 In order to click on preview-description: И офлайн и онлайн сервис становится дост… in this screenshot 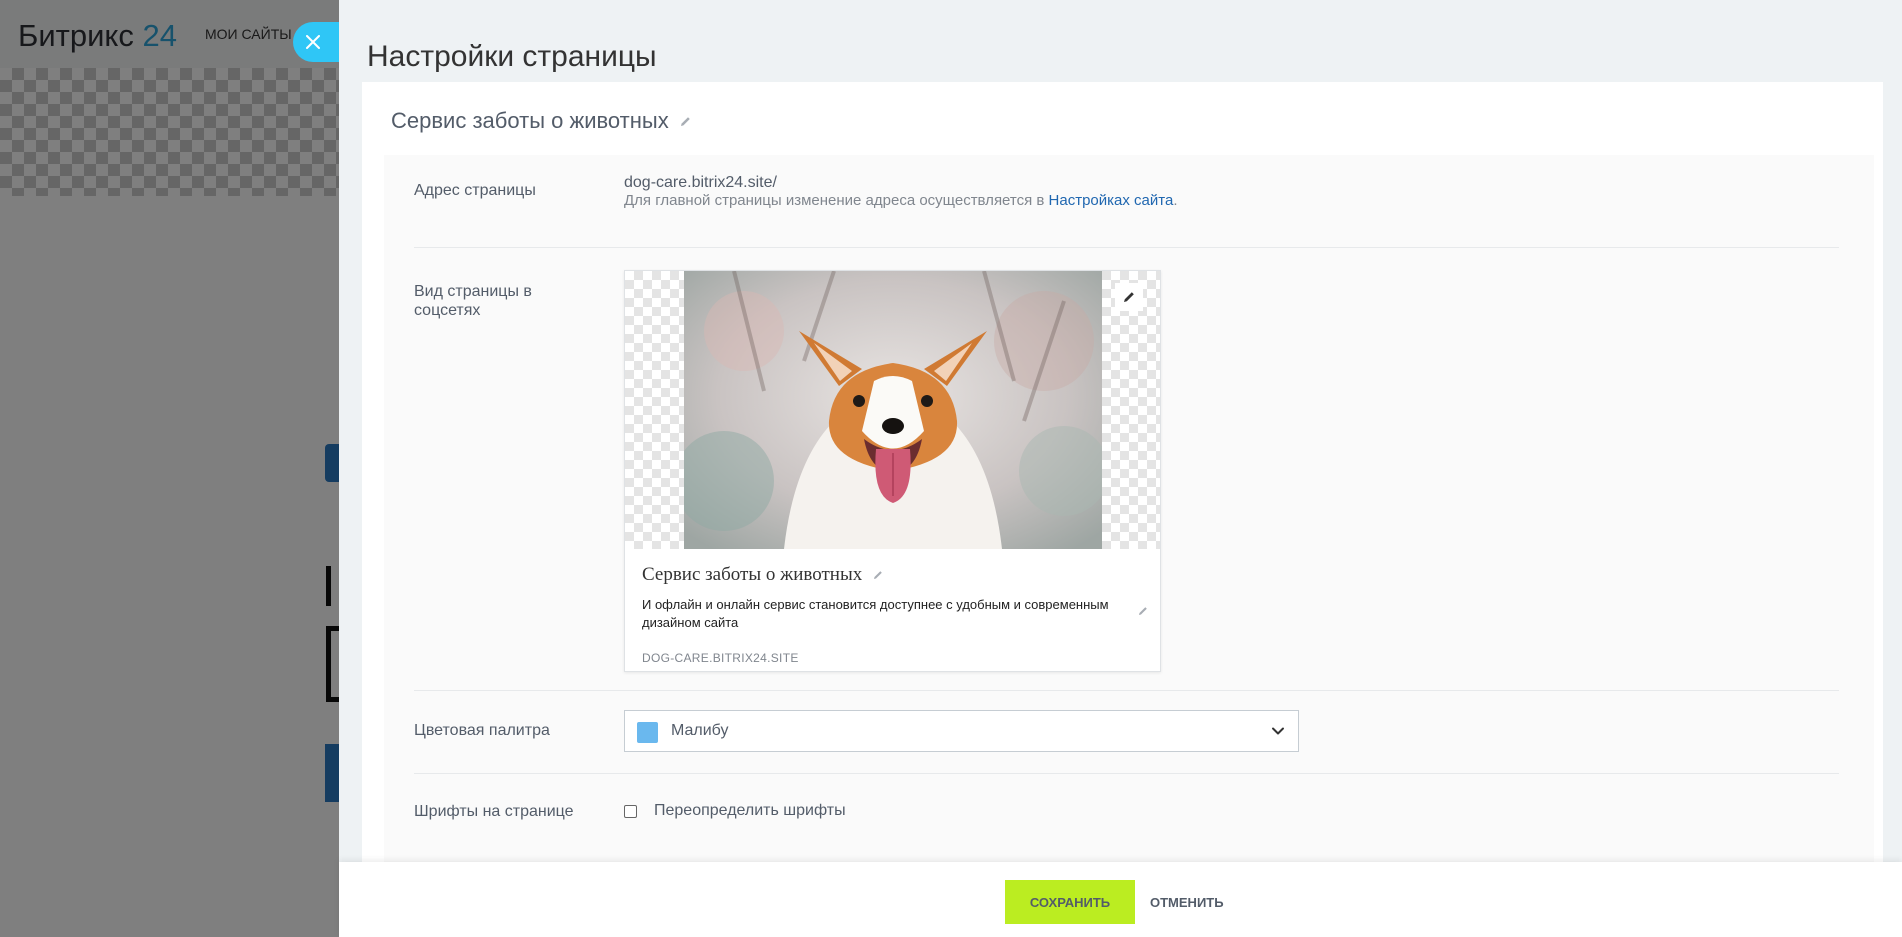, I will do `click(877, 614)`.